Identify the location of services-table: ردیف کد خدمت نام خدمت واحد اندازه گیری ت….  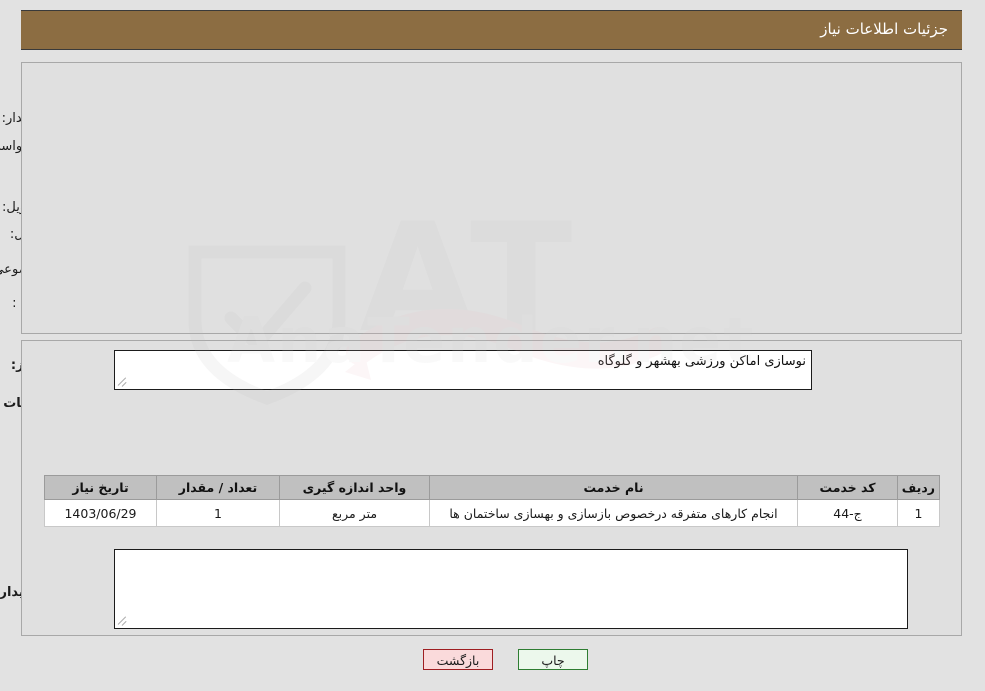
(493, 501).